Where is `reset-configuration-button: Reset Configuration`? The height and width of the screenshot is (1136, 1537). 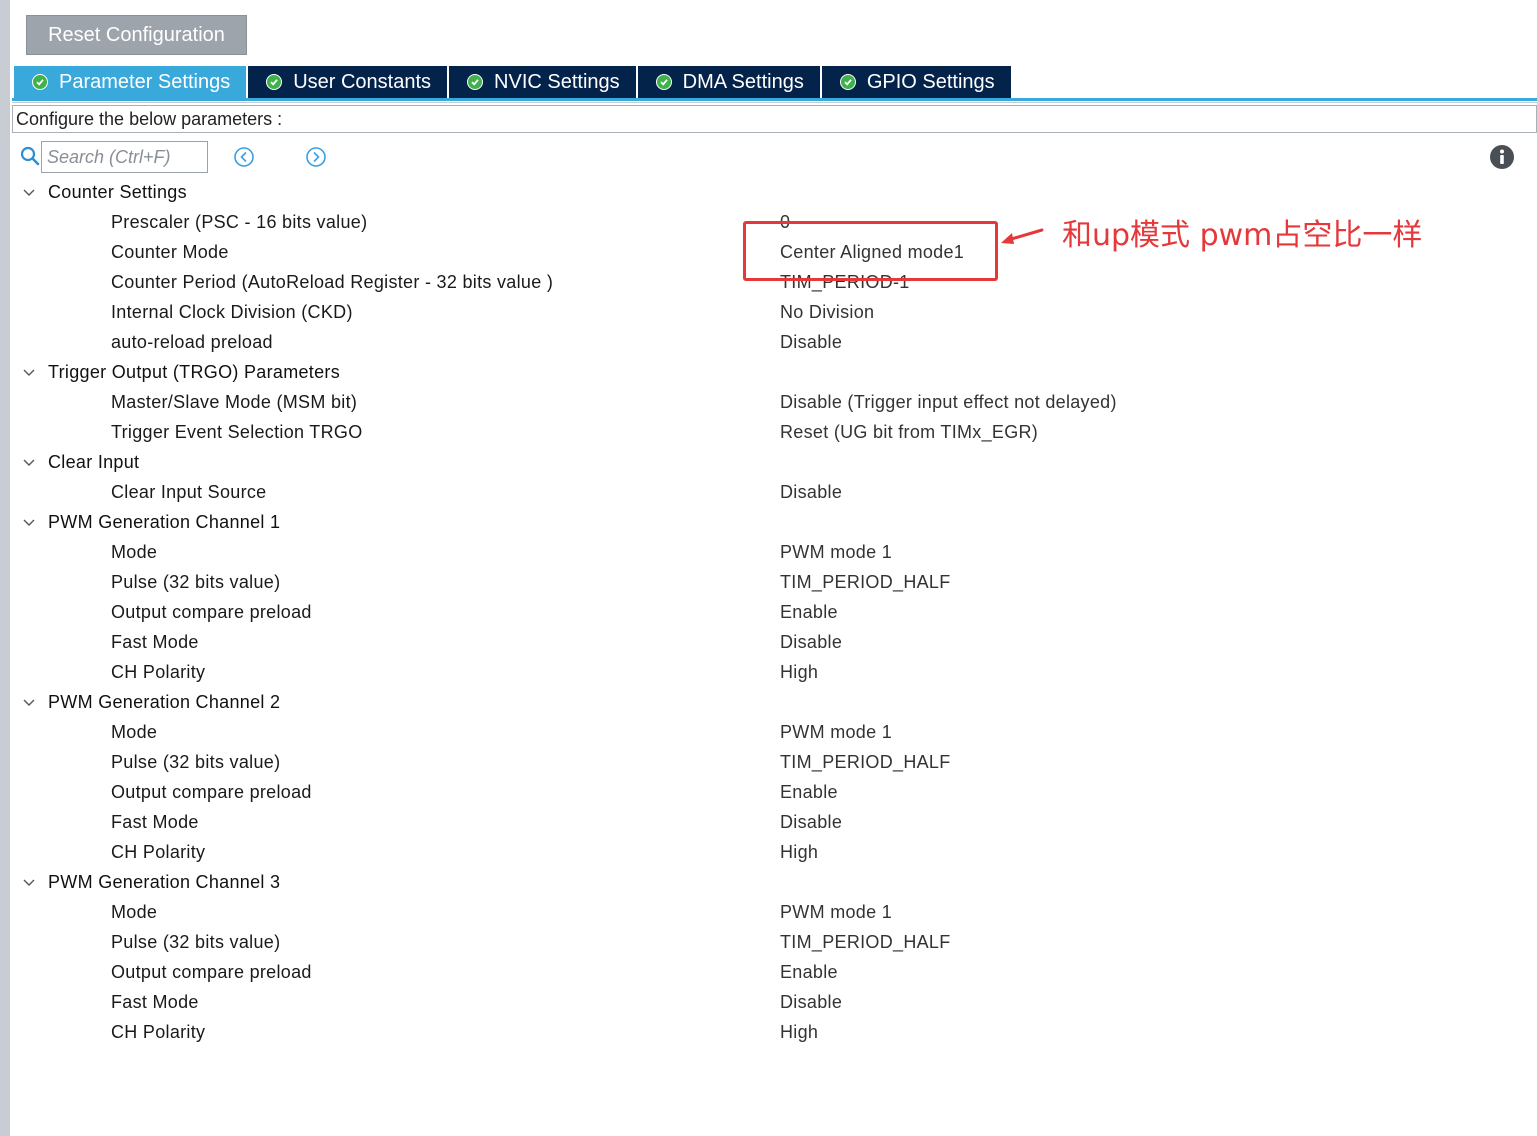 reset-configuration-button: Reset Configuration is located at coordinates (136, 35).